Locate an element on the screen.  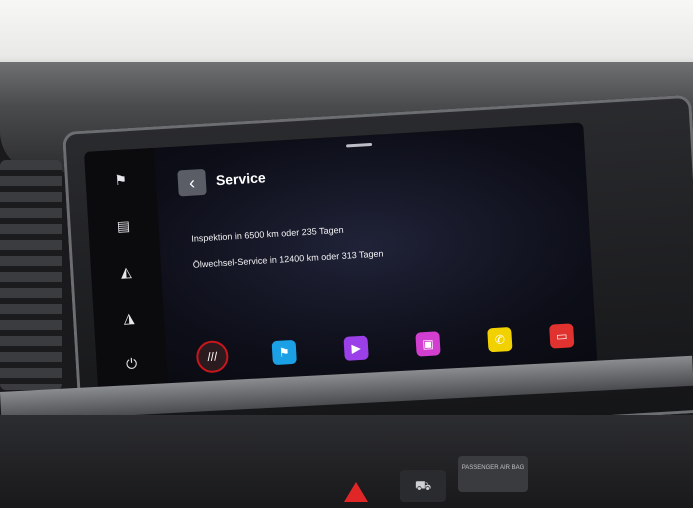
page-title: Service is located at coordinates (241, 179).